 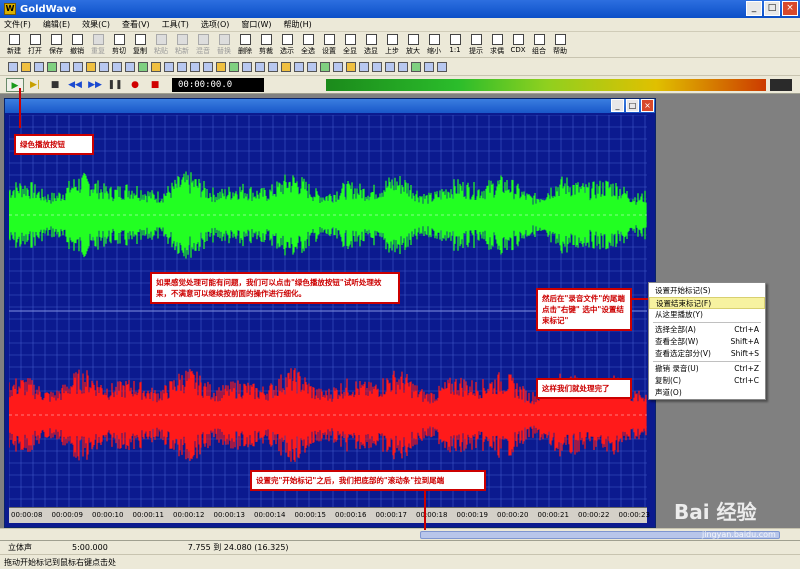 I want to click on toolbar-button-23: 求偶, so click(x=497, y=44).